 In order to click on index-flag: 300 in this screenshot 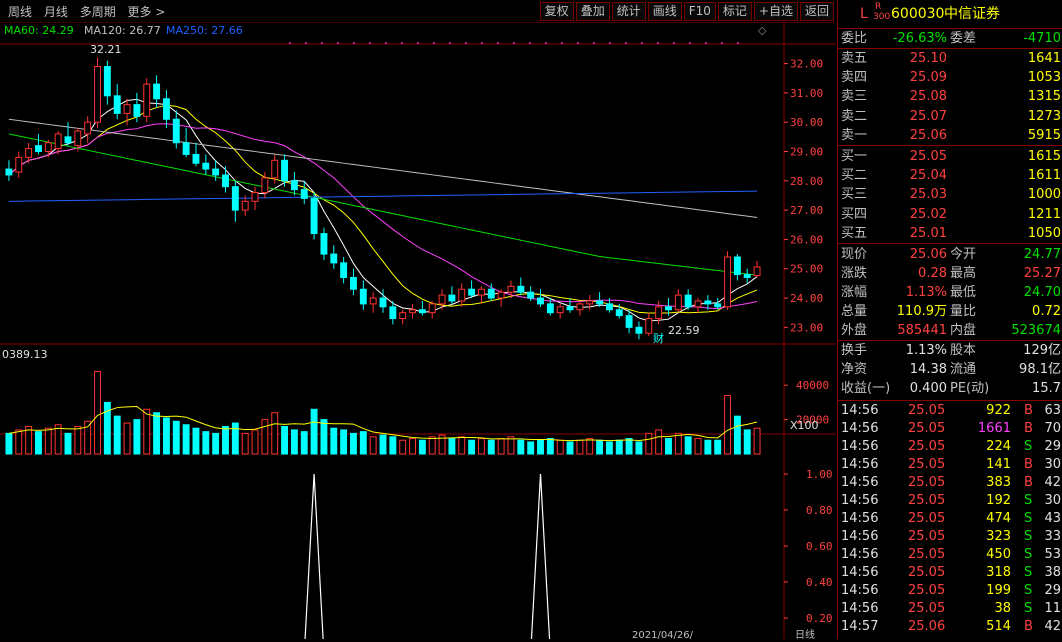, I will do `click(882, 17)`.